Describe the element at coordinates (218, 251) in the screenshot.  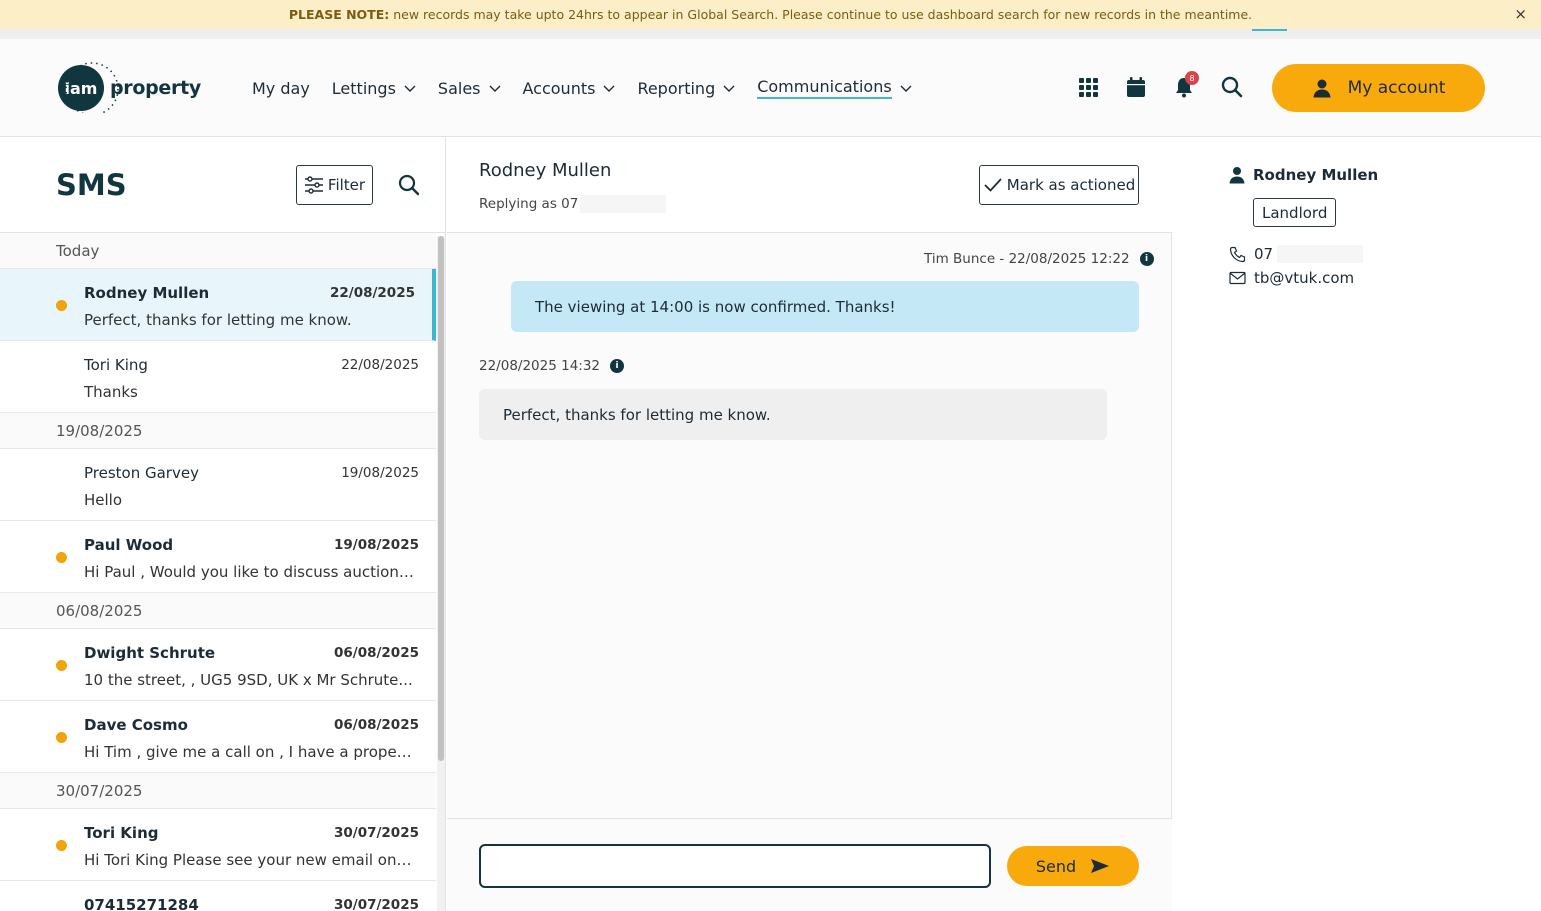
I see `group-header-today: Today` at that location.